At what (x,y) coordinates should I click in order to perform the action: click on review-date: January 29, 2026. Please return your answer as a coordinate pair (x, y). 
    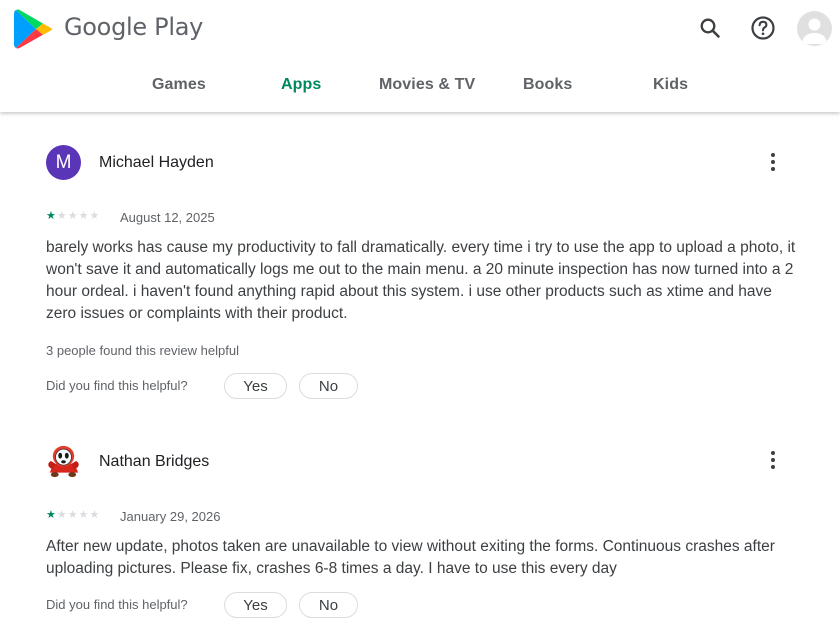
    Looking at the image, I should click on (170, 516).